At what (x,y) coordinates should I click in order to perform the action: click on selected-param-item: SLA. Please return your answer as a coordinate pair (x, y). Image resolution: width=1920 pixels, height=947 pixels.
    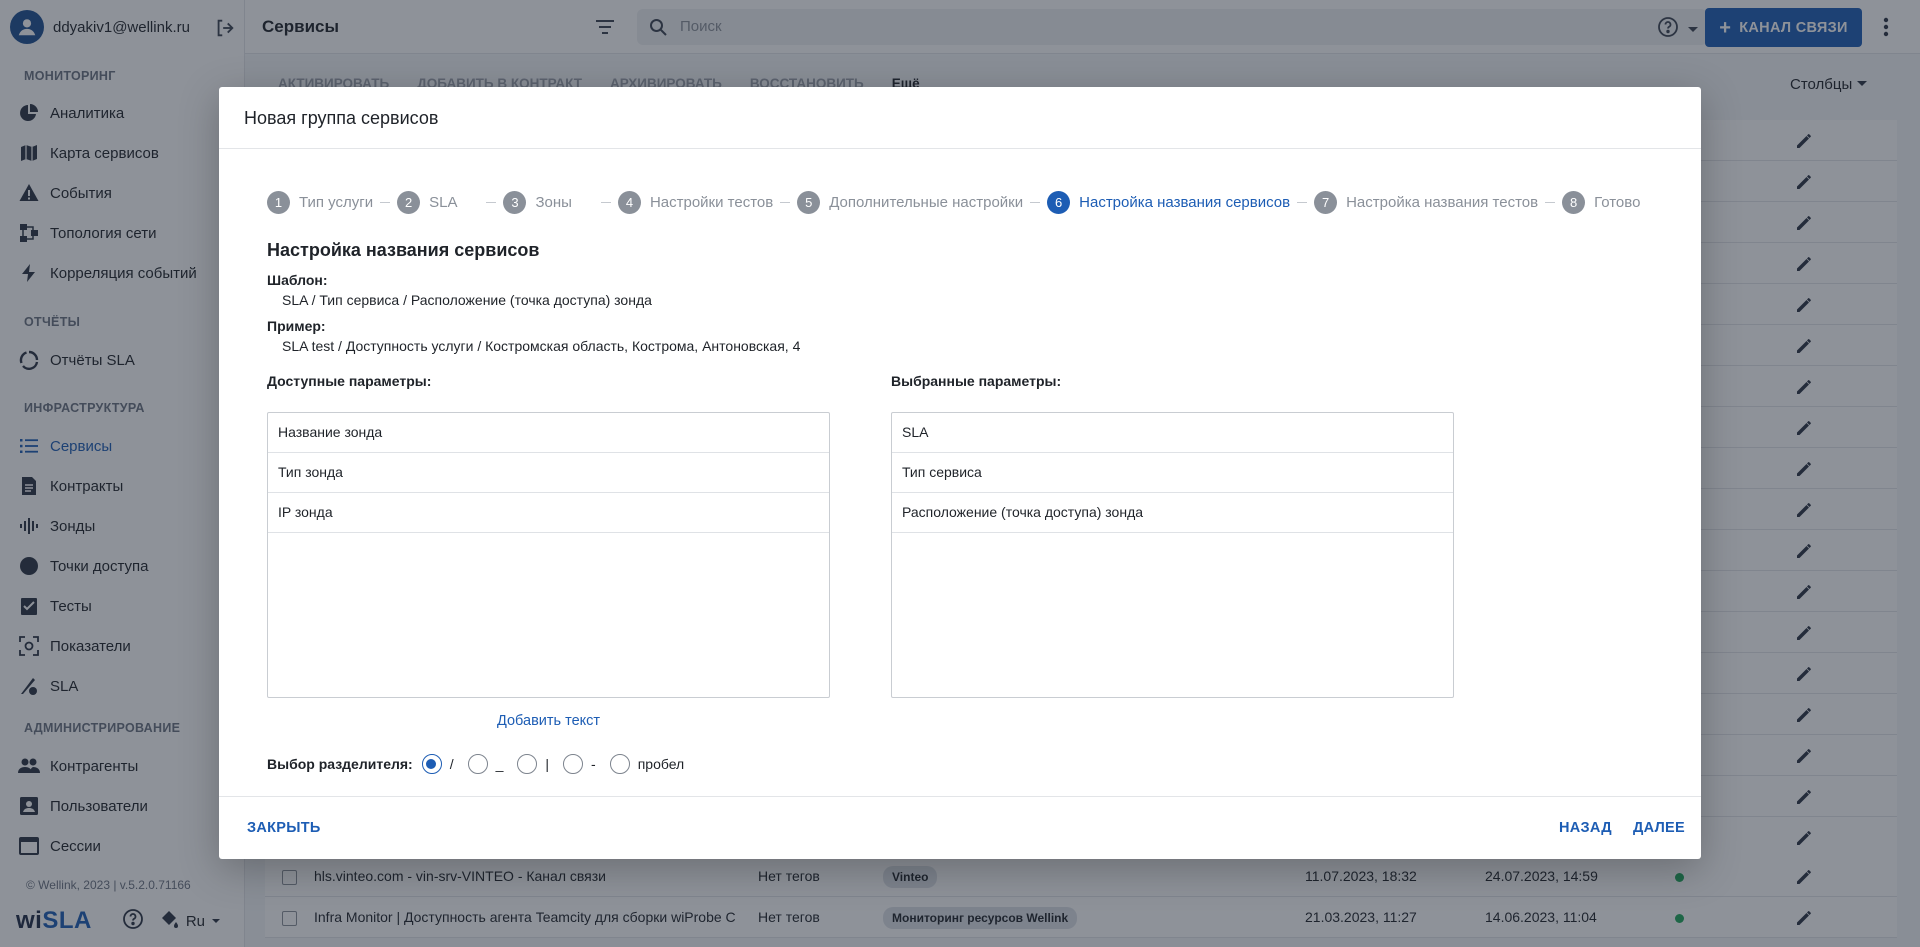
    Looking at the image, I should click on (1172, 433).